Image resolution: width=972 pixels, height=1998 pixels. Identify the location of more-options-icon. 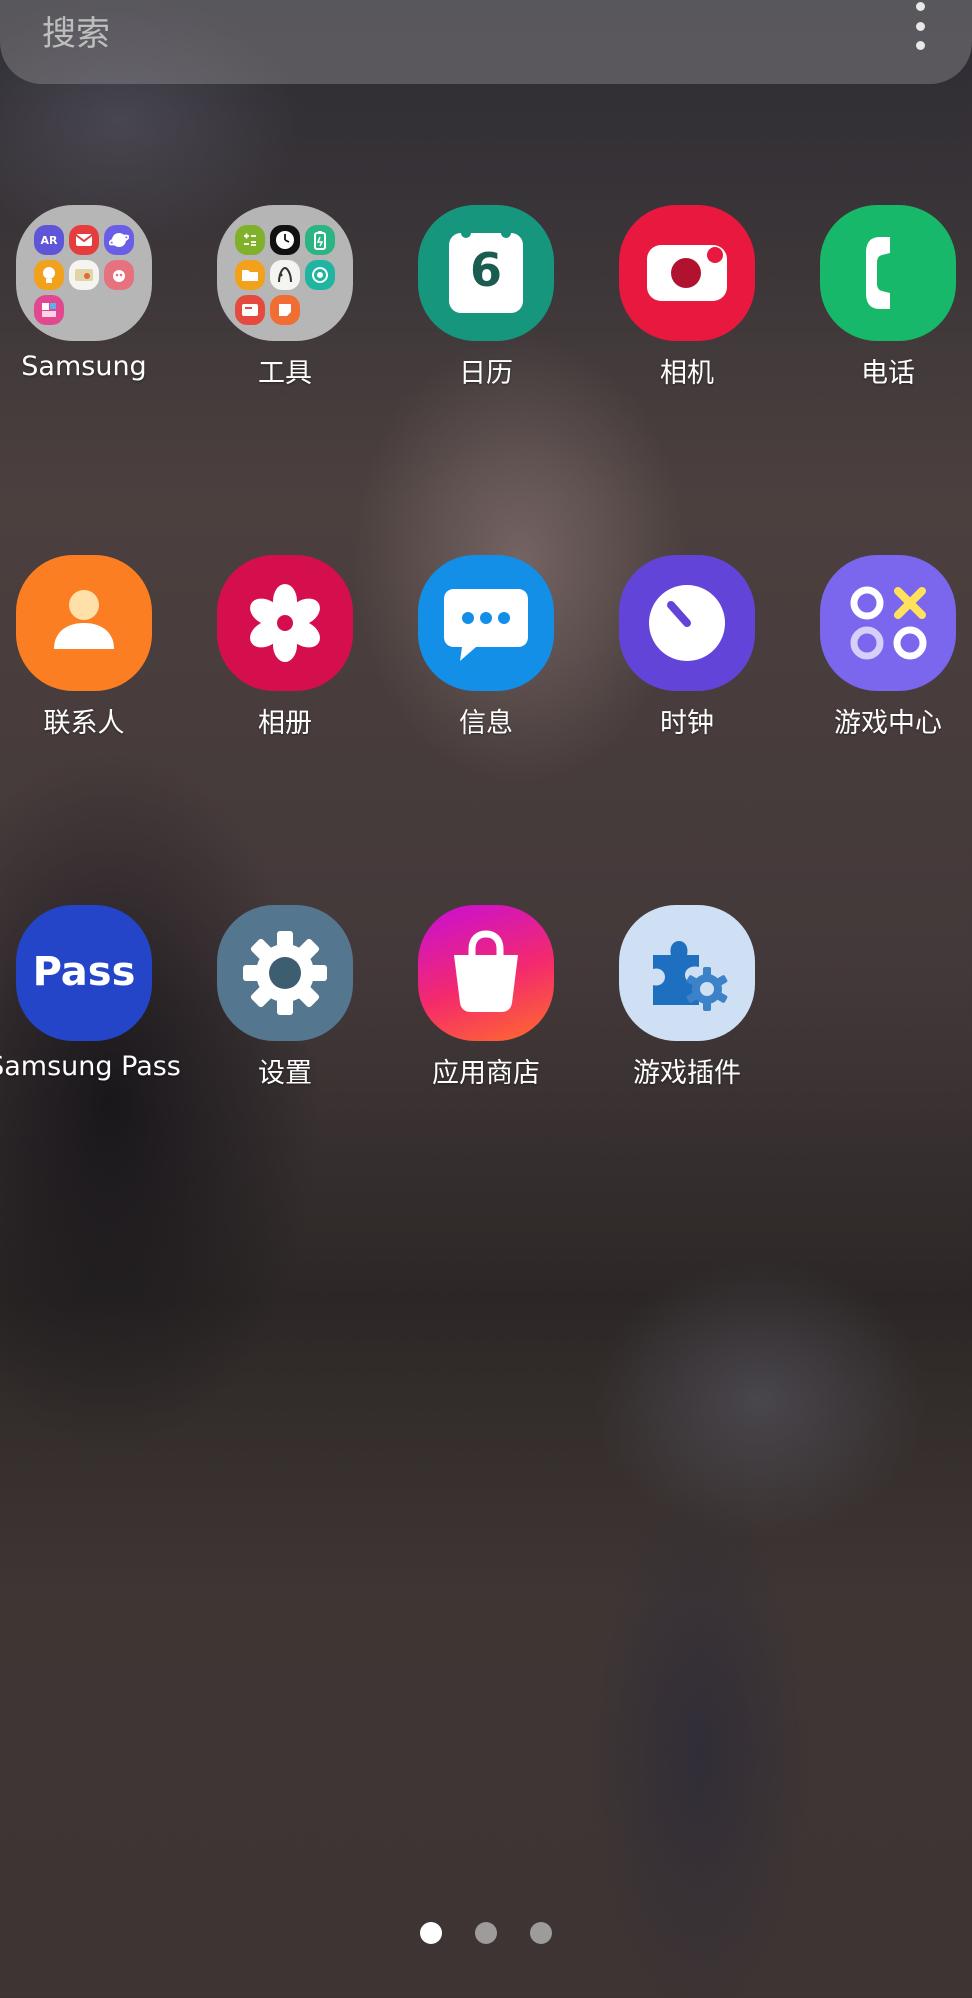
(920, 26).